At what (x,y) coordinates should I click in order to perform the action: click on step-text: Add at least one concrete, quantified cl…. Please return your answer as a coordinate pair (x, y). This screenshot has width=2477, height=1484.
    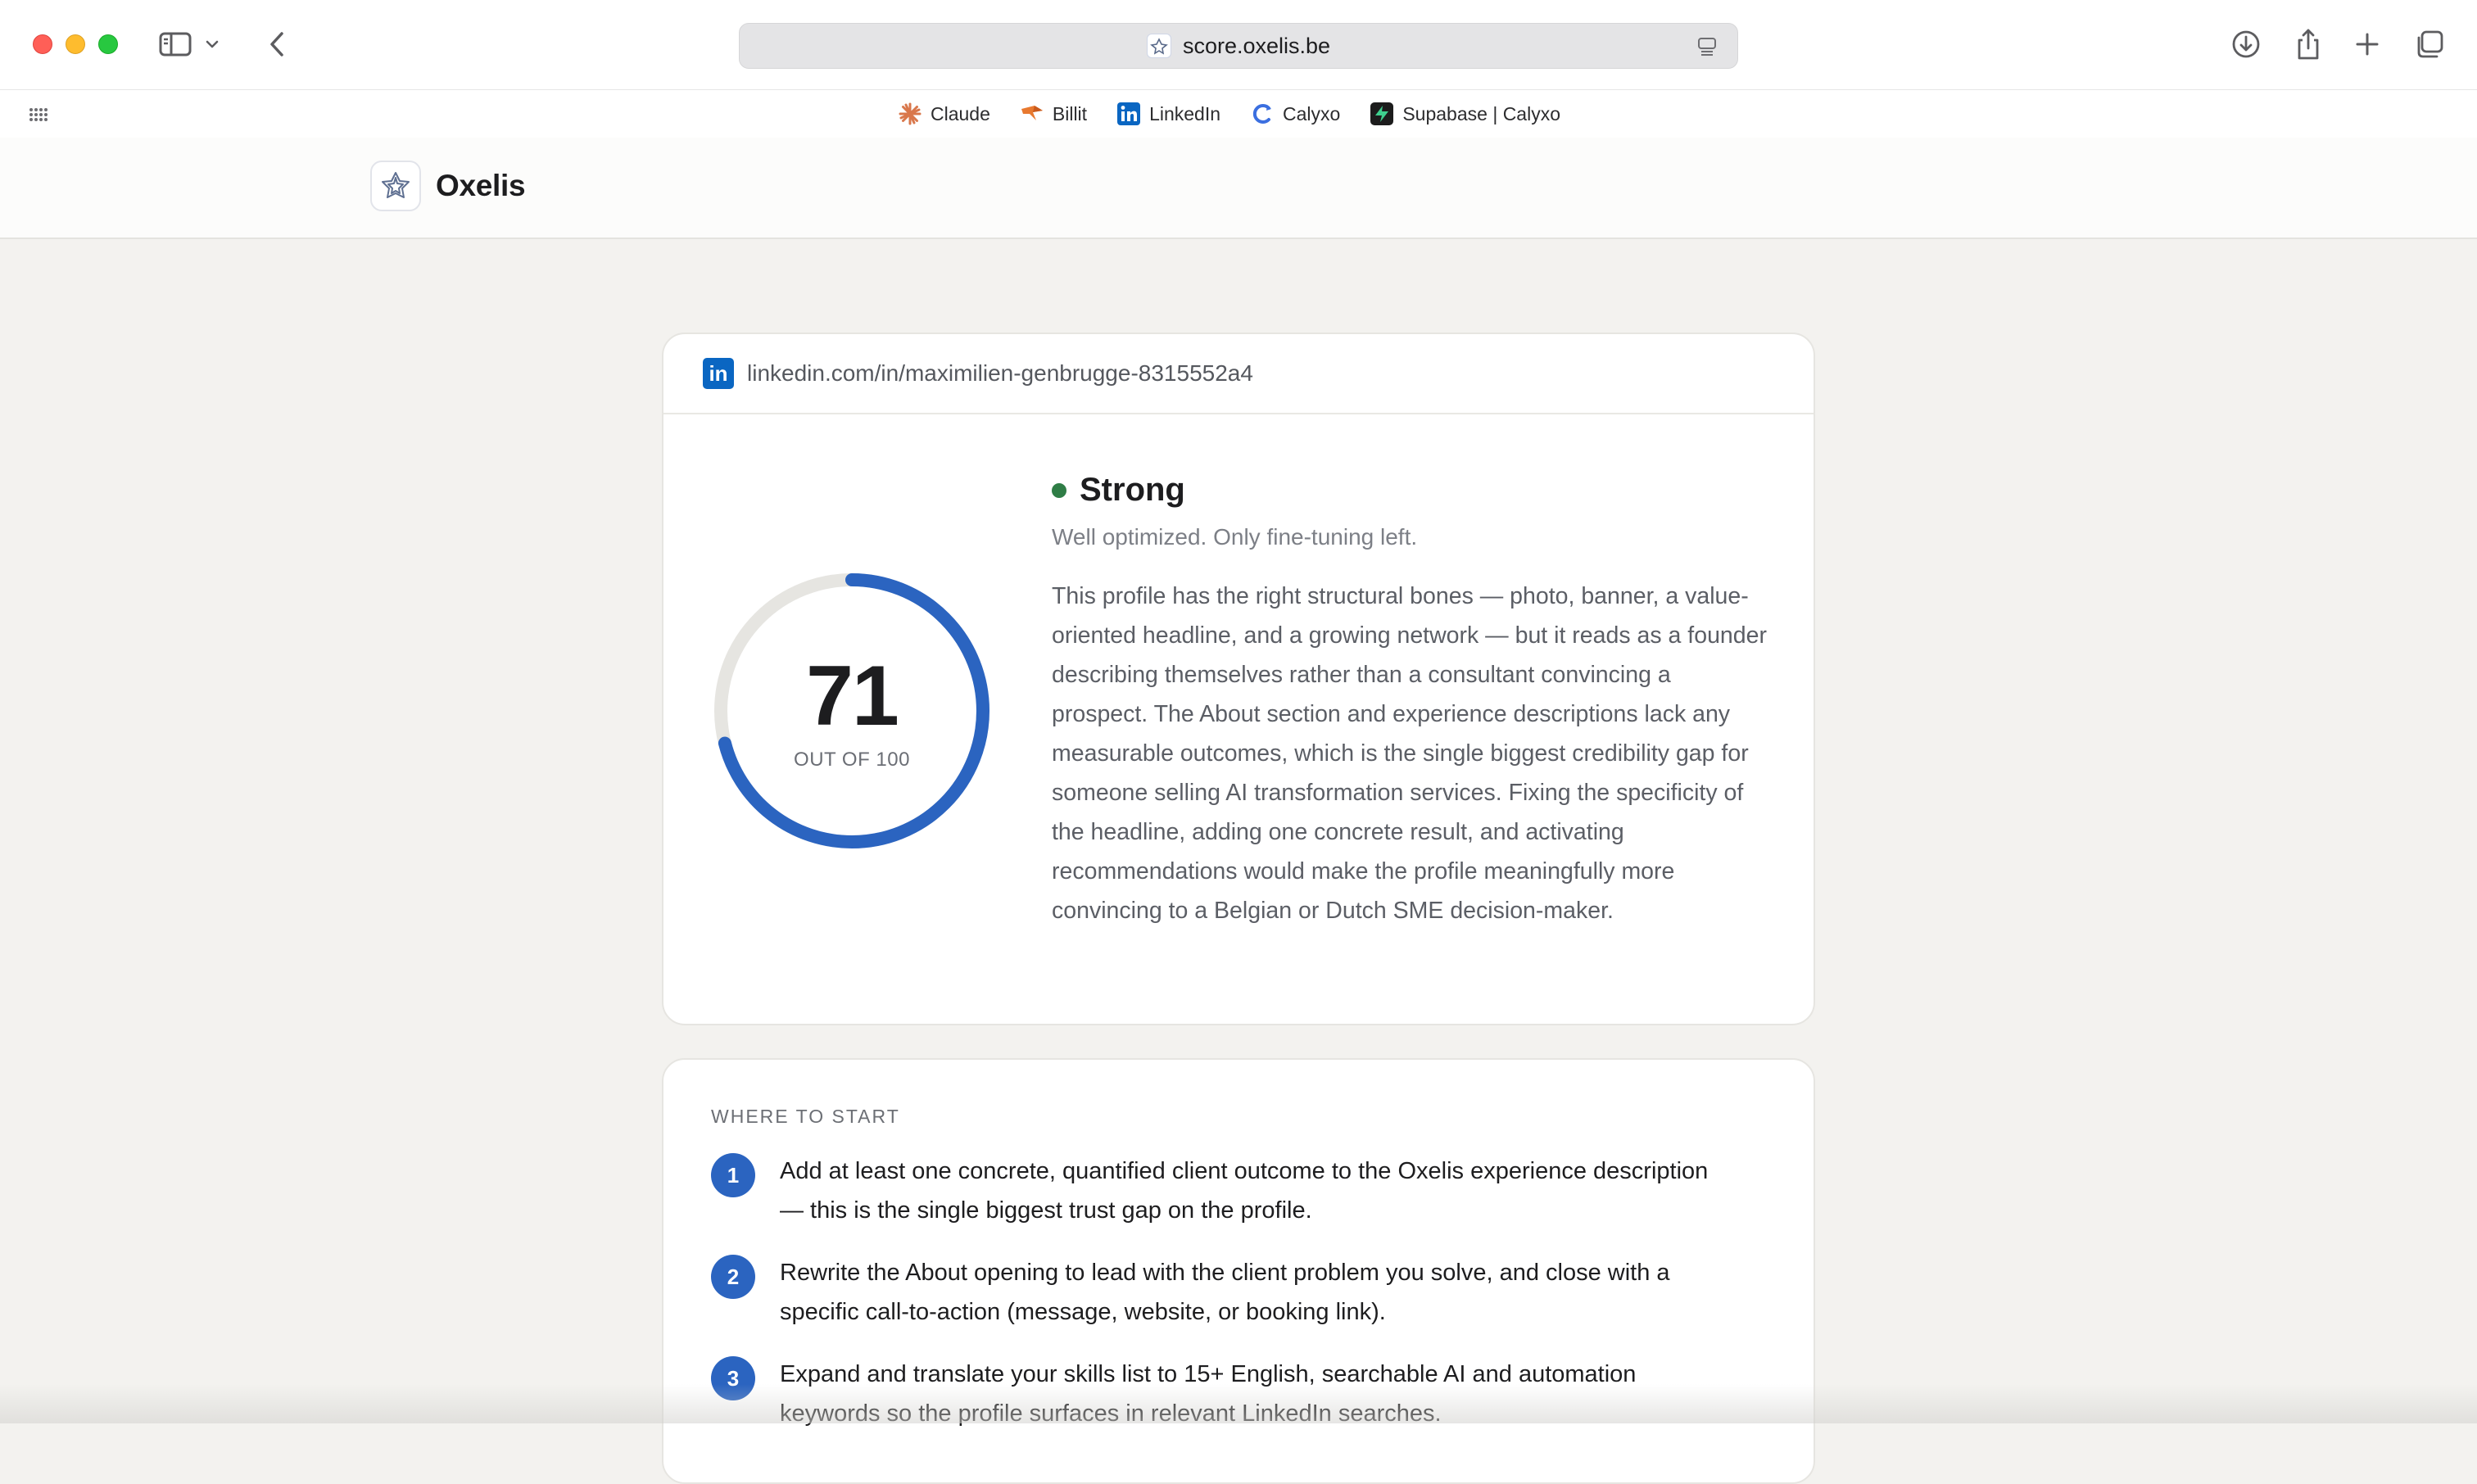
    Looking at the image, I should click on (1244, 1191).